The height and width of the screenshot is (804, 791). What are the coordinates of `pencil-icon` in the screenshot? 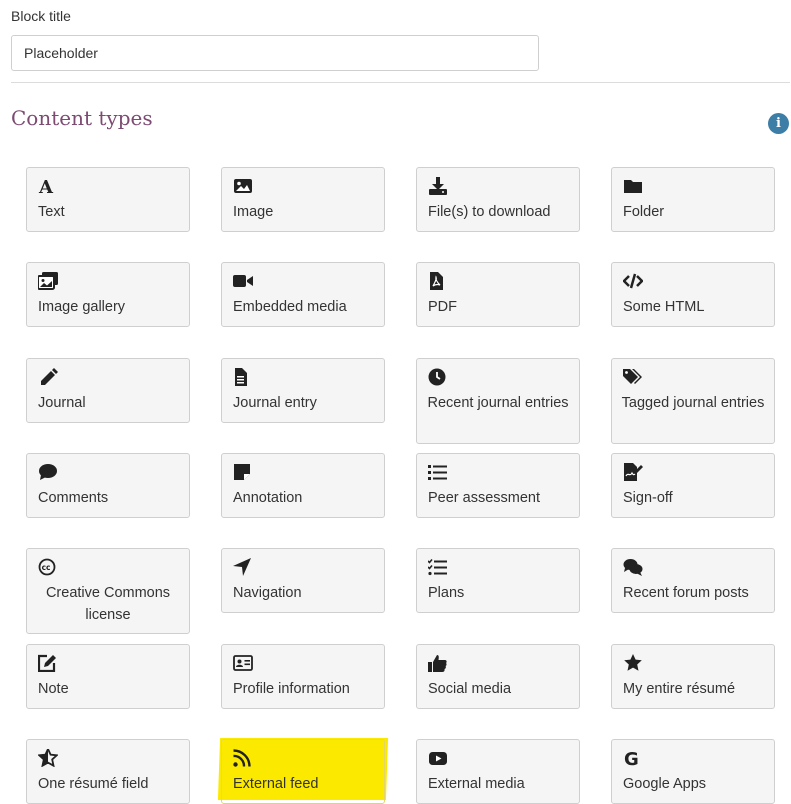 It's located at (48, 377).